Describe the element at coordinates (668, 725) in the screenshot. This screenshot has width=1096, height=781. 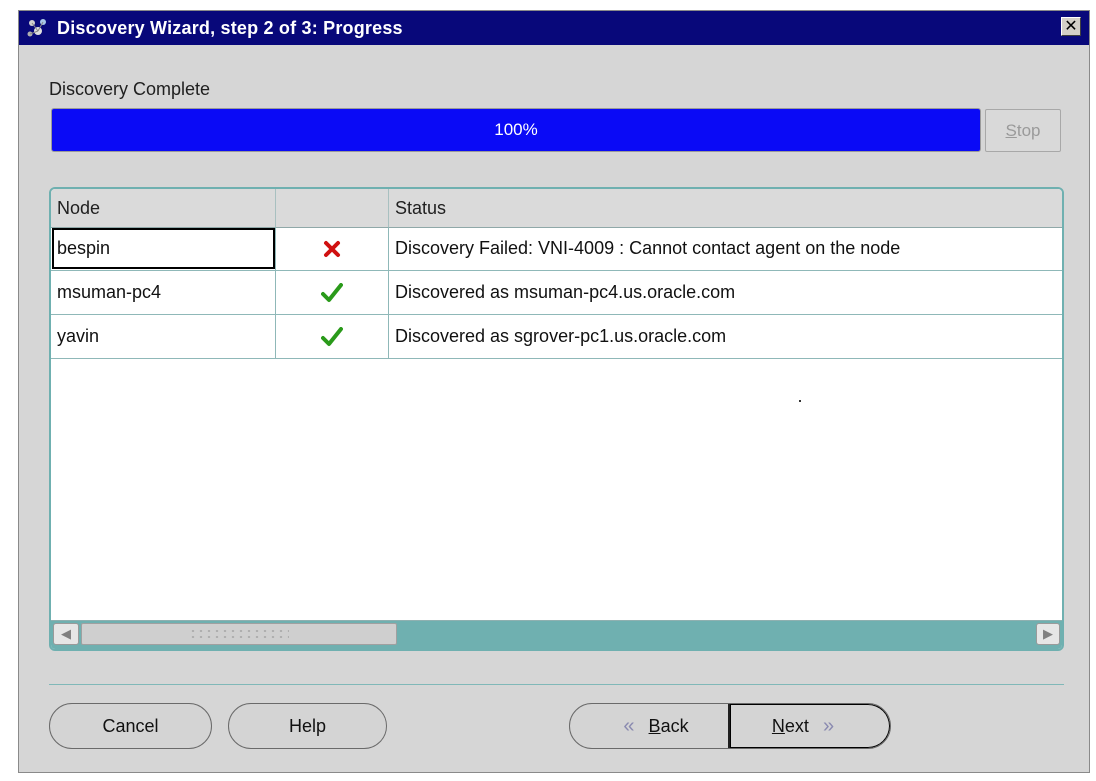
I see `back-button-label: Back` at that location.